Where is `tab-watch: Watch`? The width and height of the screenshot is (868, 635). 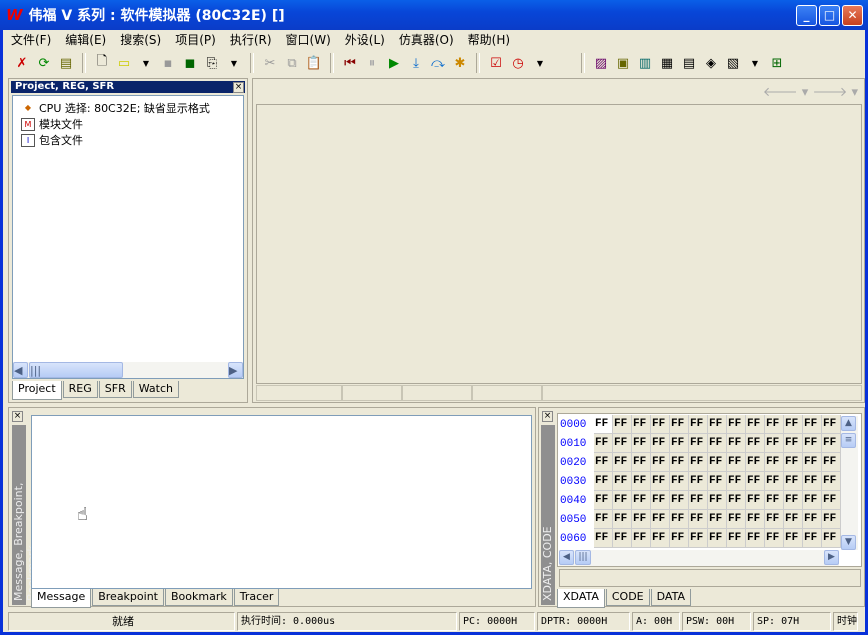
tab-watch: Watch is located at coordinates (155, 389).